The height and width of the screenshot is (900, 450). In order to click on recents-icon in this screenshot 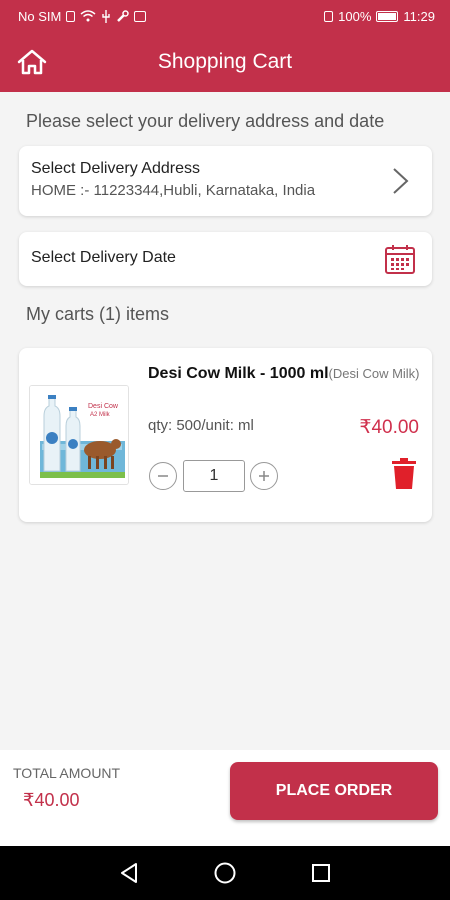, I will do `click(321, 873)`.